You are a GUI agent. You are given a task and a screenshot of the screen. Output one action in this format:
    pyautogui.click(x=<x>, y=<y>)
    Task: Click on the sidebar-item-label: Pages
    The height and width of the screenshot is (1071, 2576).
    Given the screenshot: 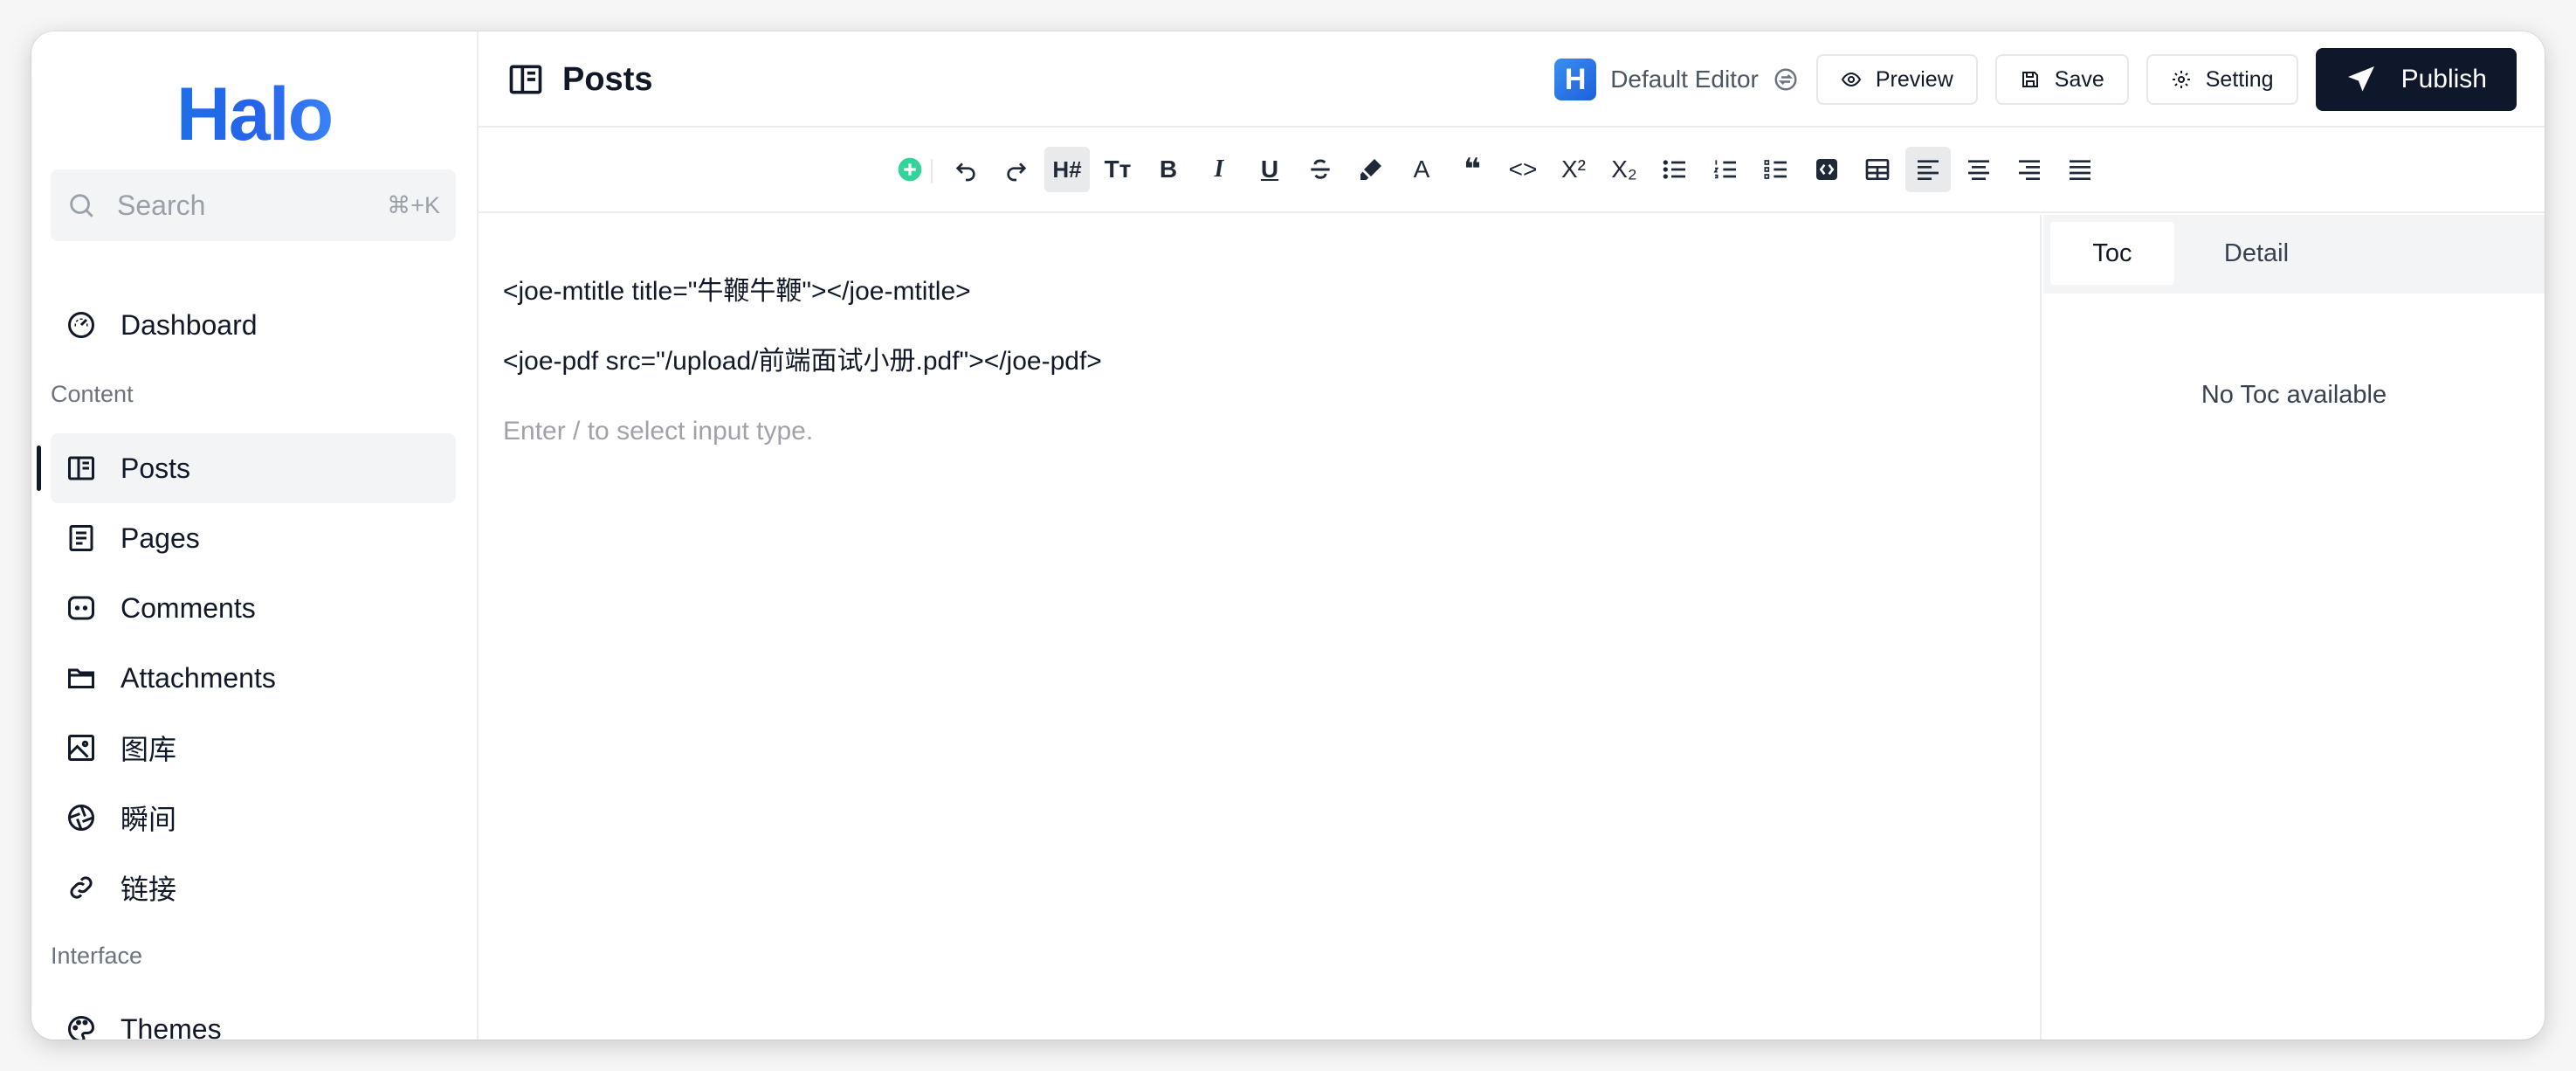 What is the action you would take?
    pyautogui.click(x=160, y=538)
    